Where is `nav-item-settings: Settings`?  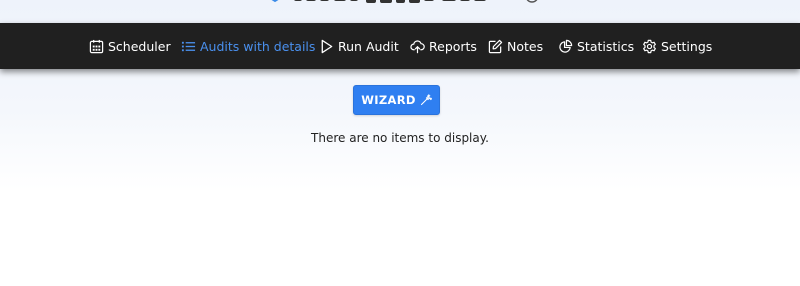
nav-item-settings: Settings is located at coordinates (676, 46).